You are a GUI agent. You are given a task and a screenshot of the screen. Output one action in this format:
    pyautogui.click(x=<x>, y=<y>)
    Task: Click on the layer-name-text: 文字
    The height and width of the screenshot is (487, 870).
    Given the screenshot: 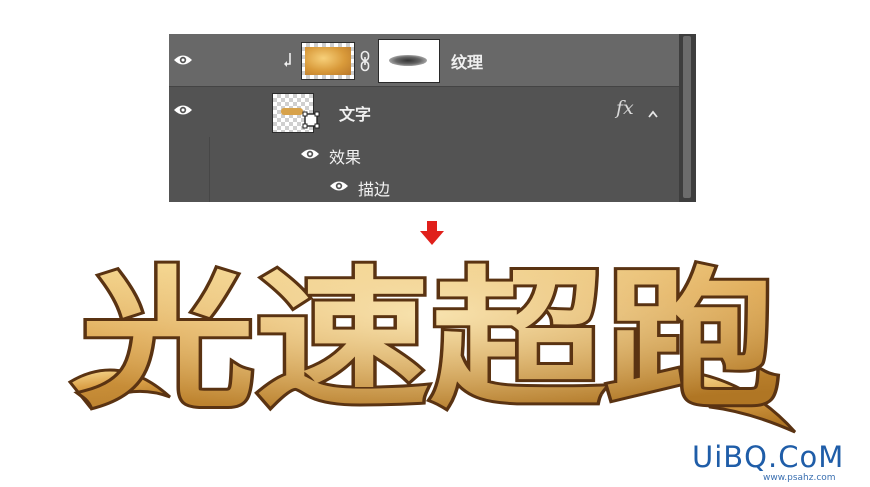 What is the action you would take?
    pyautogui.click(x=355, y=113)
    